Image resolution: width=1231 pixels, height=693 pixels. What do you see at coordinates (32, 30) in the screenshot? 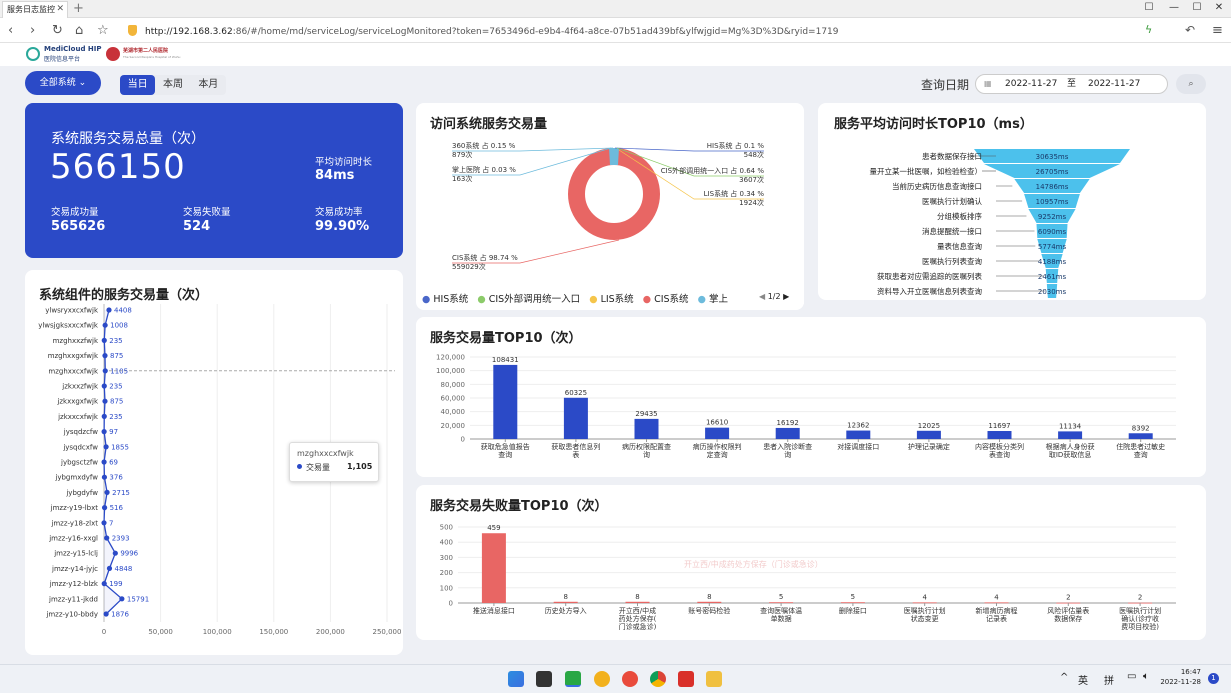
I see `forward-icon: ›` at bounding box center [32, 30].